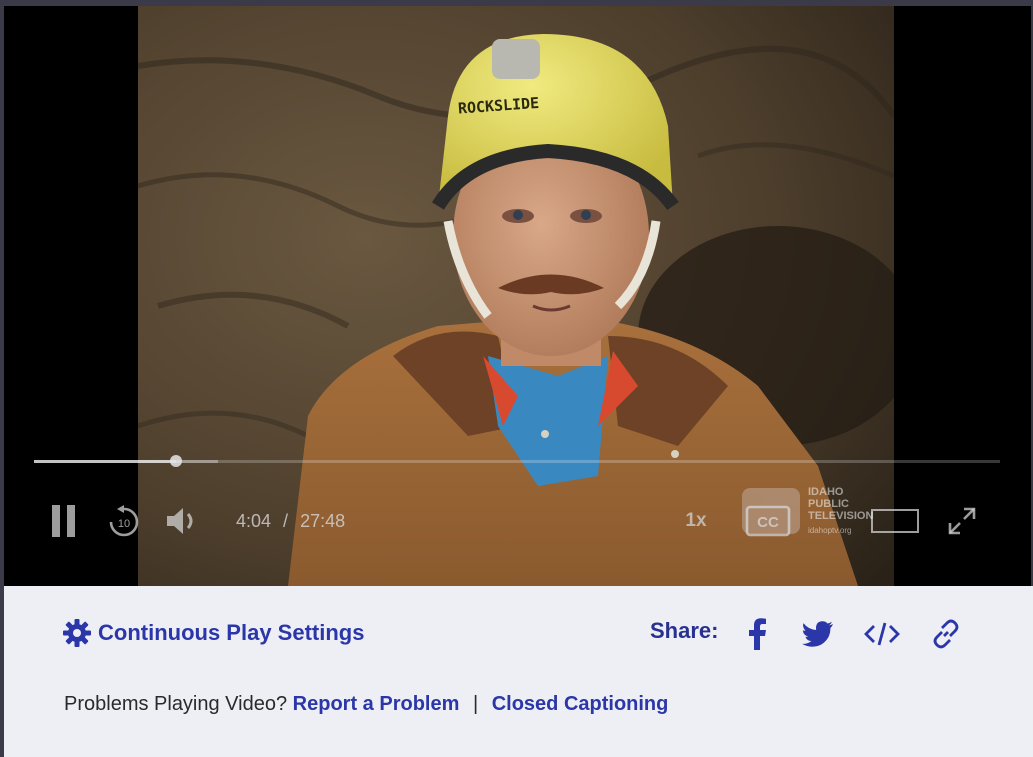  Describe the element at coordinates (580, 704) in the screenshot. I see `closed-captioning-link: Closed Captioning` at that location.